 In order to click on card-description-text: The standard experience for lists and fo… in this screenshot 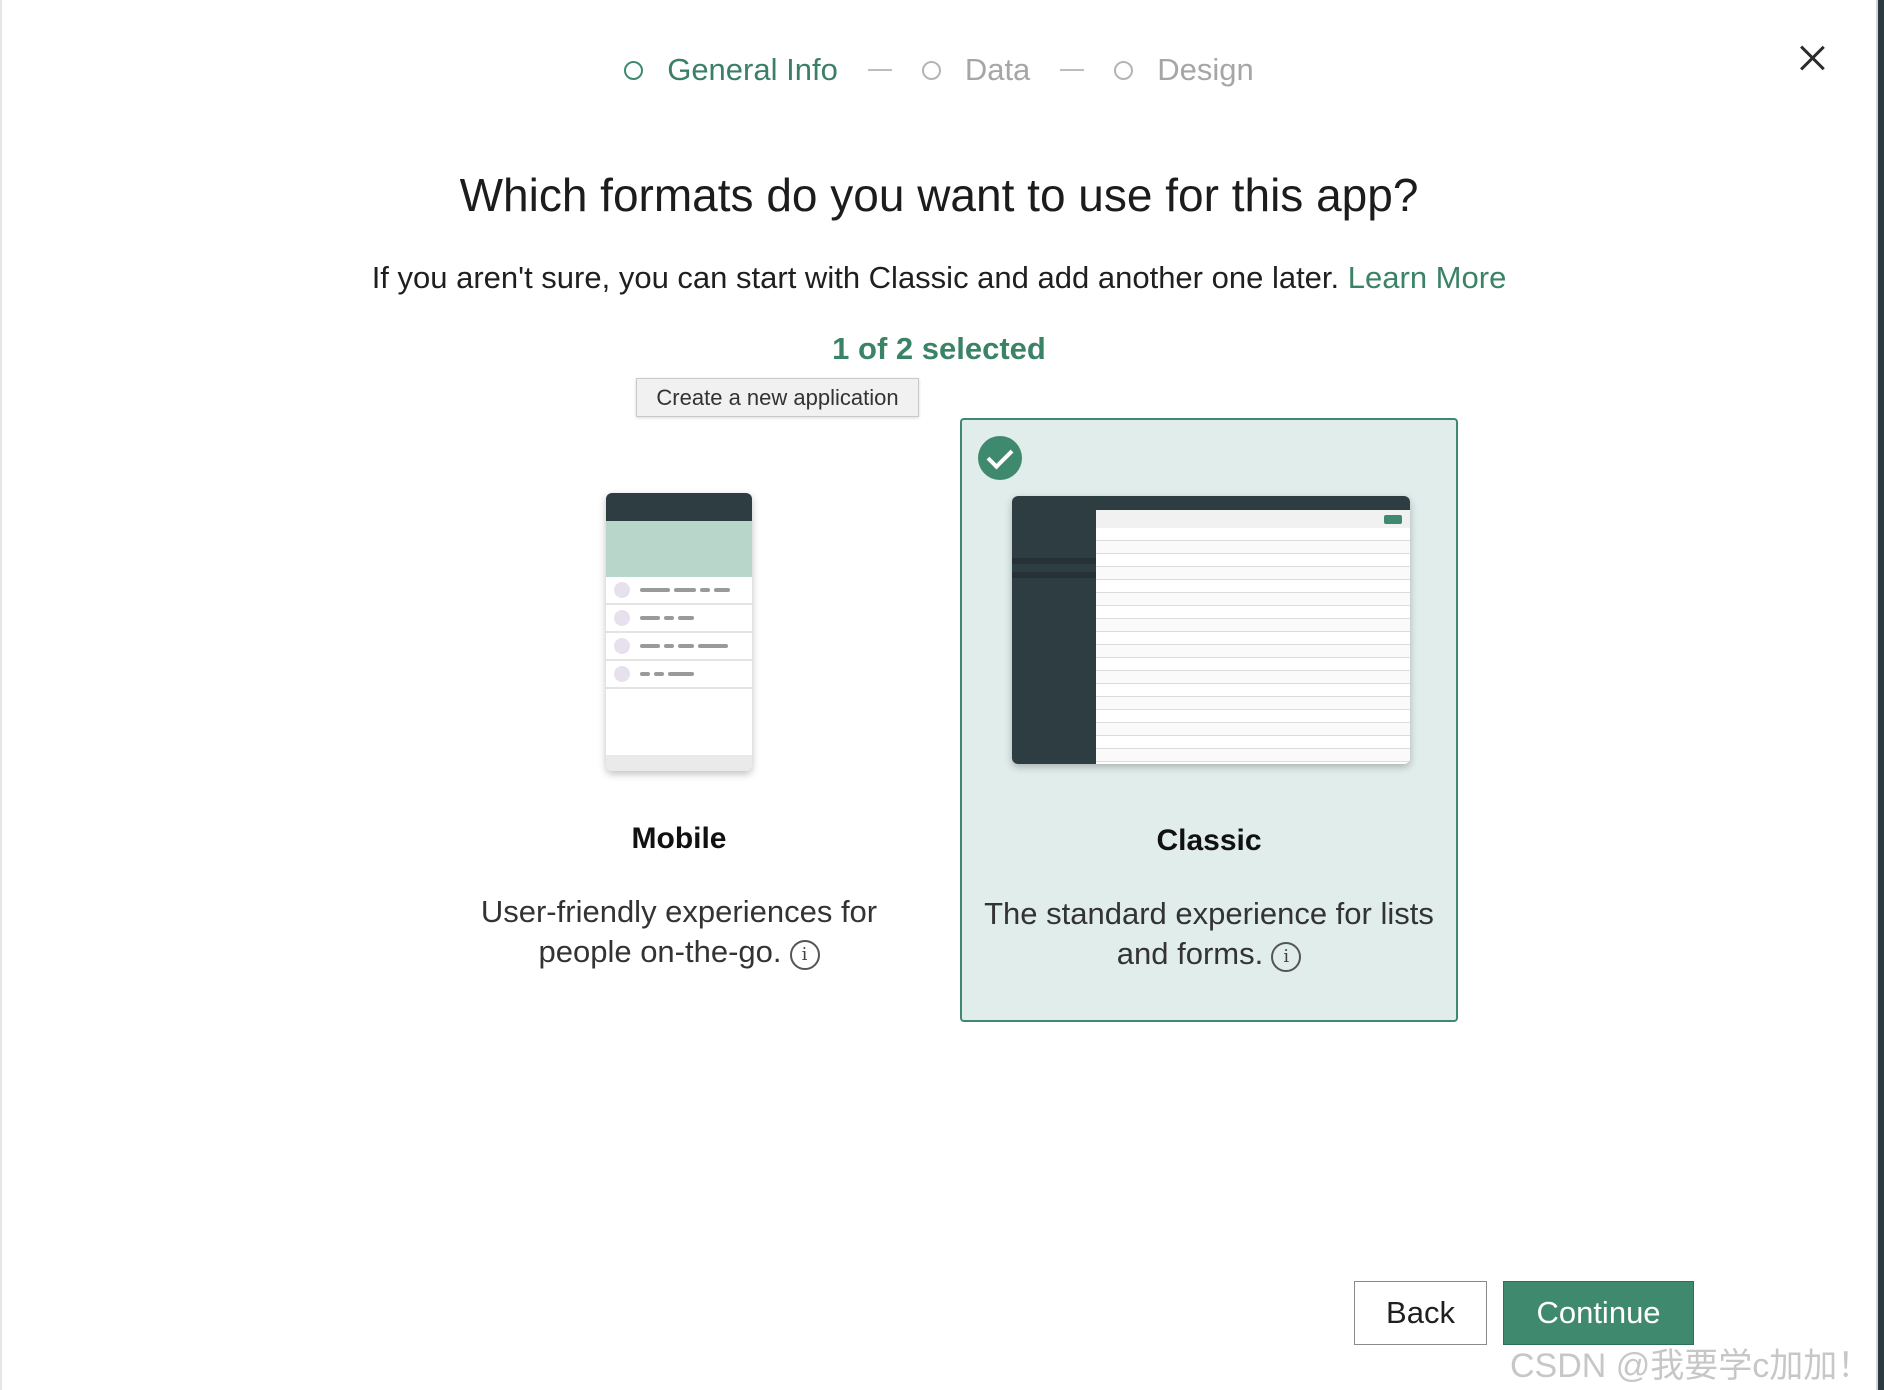, I will do `click(1209, 933)`.